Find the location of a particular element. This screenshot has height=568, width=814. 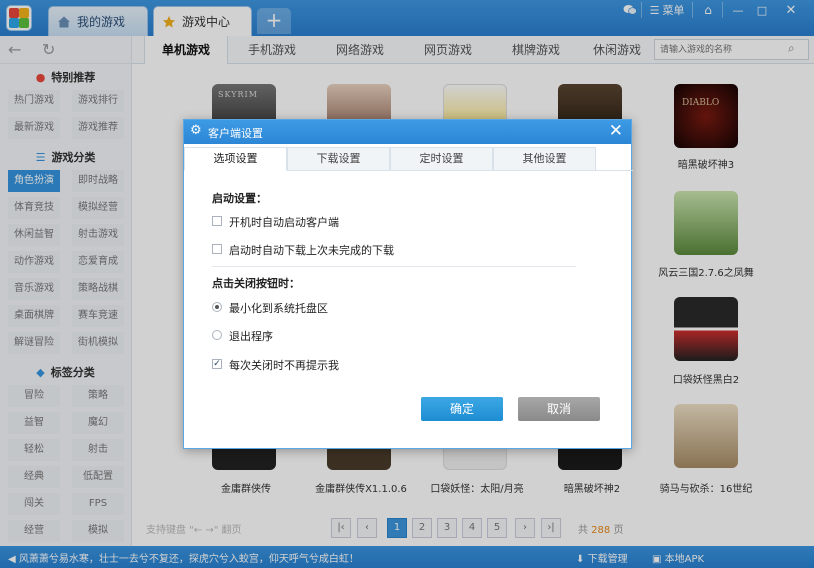

divider is located at coordinates (394, 266).